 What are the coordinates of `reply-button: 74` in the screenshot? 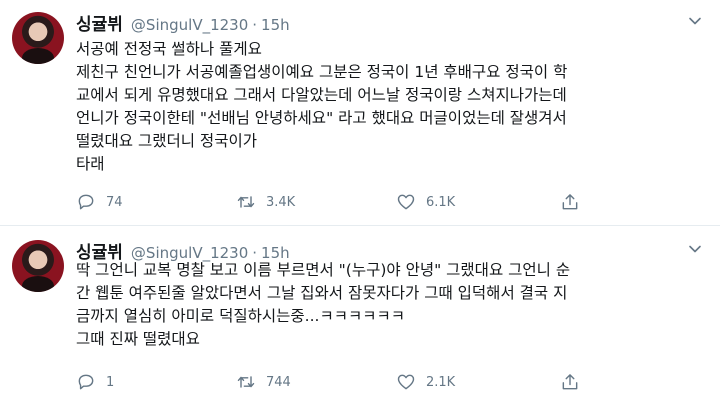 It's located at (99, 202).